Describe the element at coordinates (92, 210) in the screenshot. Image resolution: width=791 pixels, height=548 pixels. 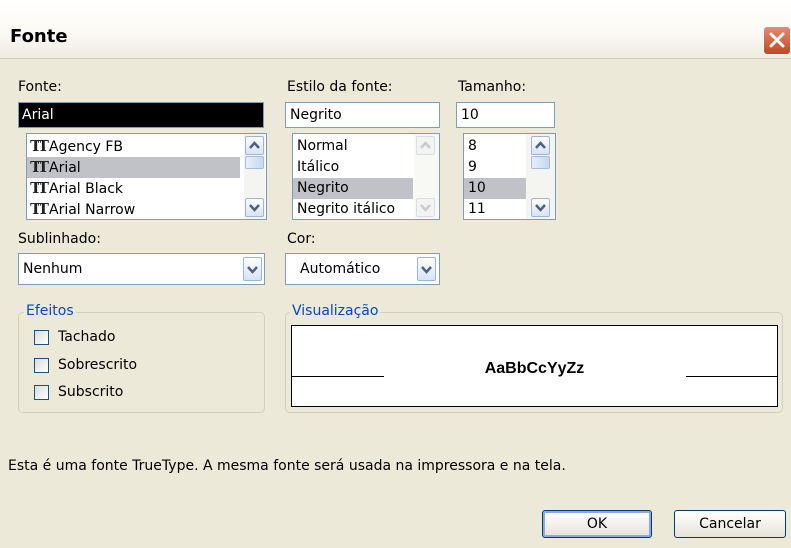
I see `font-item-label: Arial Narrow` at that location.